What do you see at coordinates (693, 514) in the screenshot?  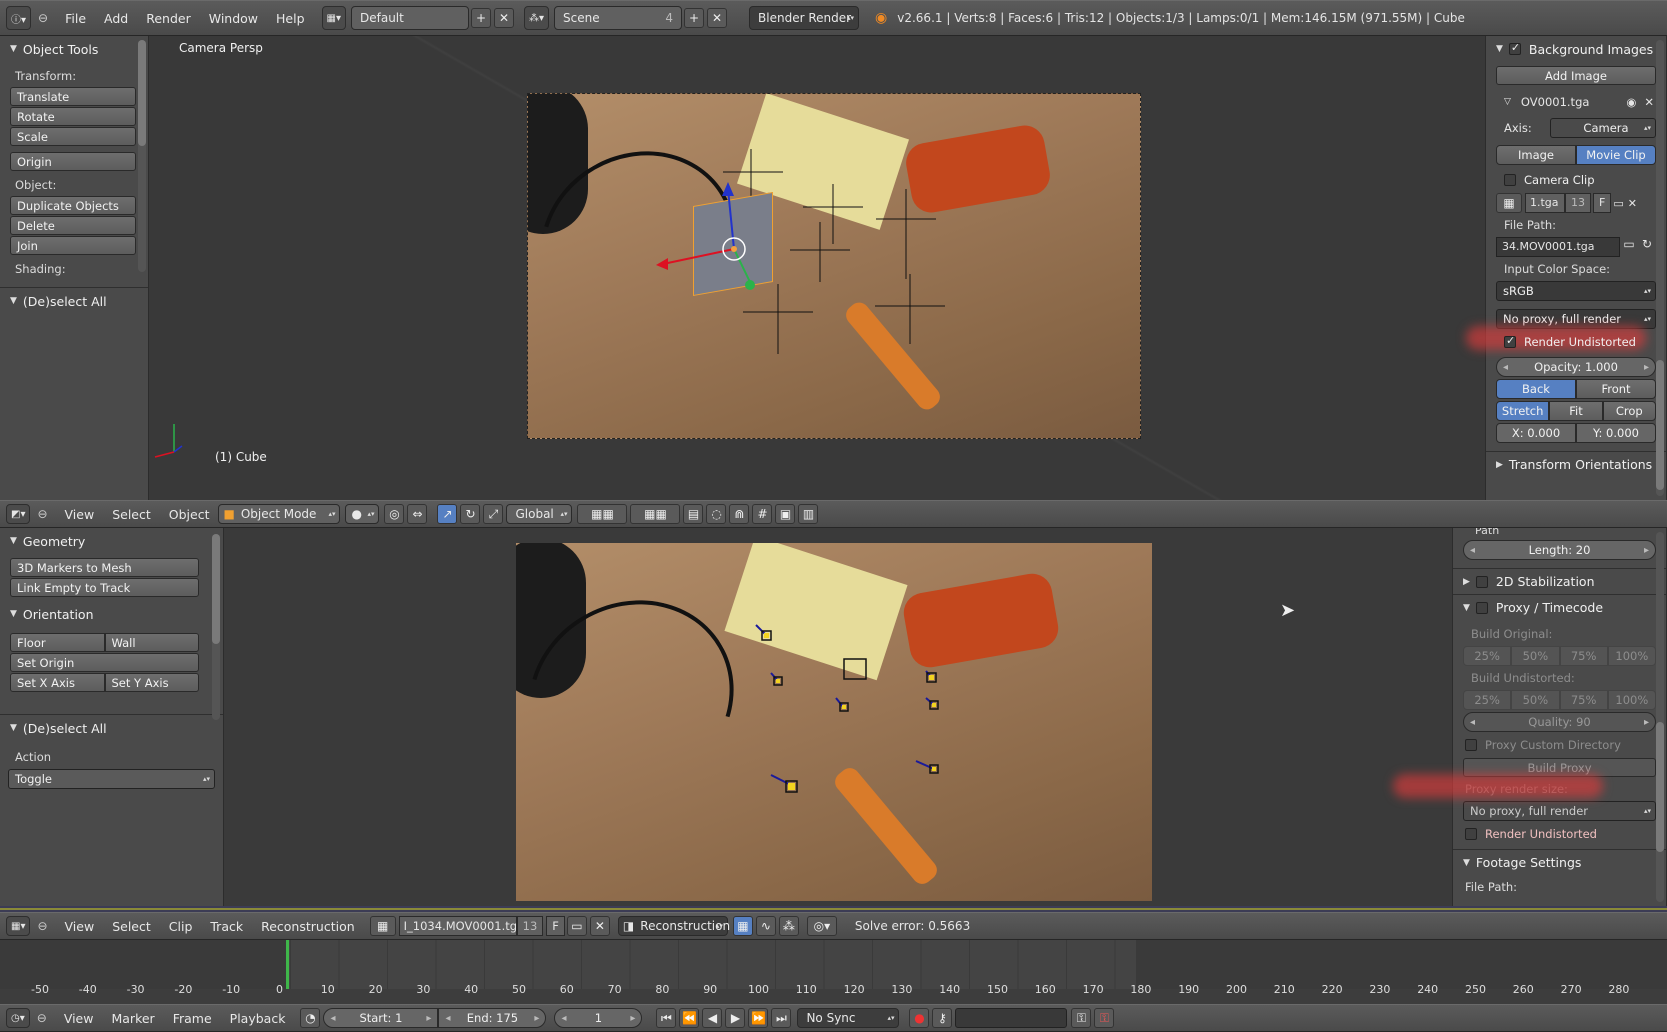 I see `layer-lock-icon: ▤` at bounding box center [693, 514].